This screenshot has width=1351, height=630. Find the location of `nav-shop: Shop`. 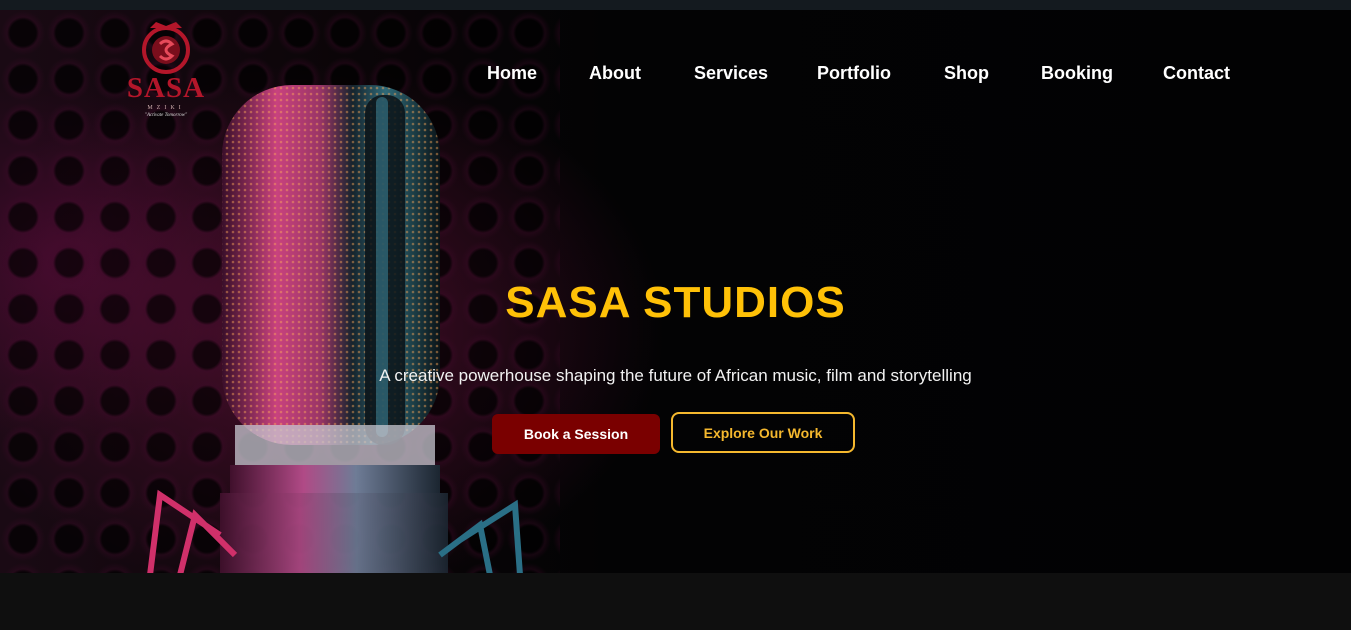

nav-shop: Shop is located at coordinates (966, 73).